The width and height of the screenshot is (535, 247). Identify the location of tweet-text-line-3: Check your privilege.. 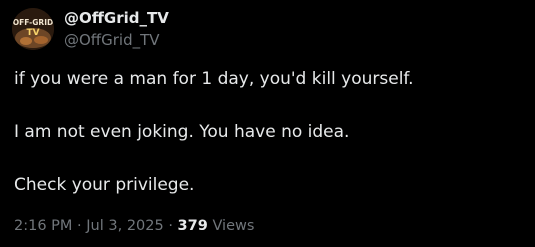
(104, 185).